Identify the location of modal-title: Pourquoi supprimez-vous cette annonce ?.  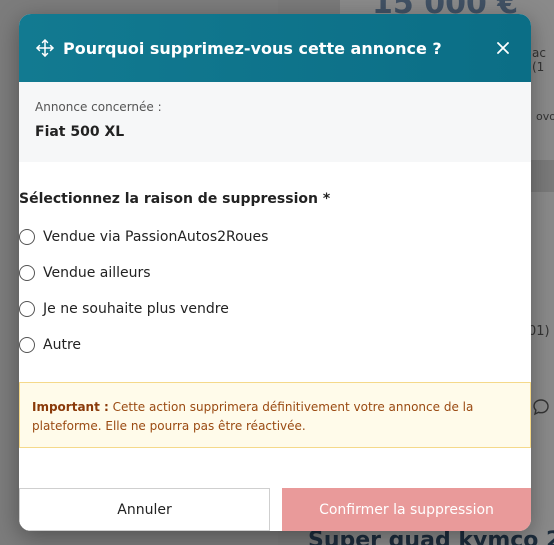
(252, 48).